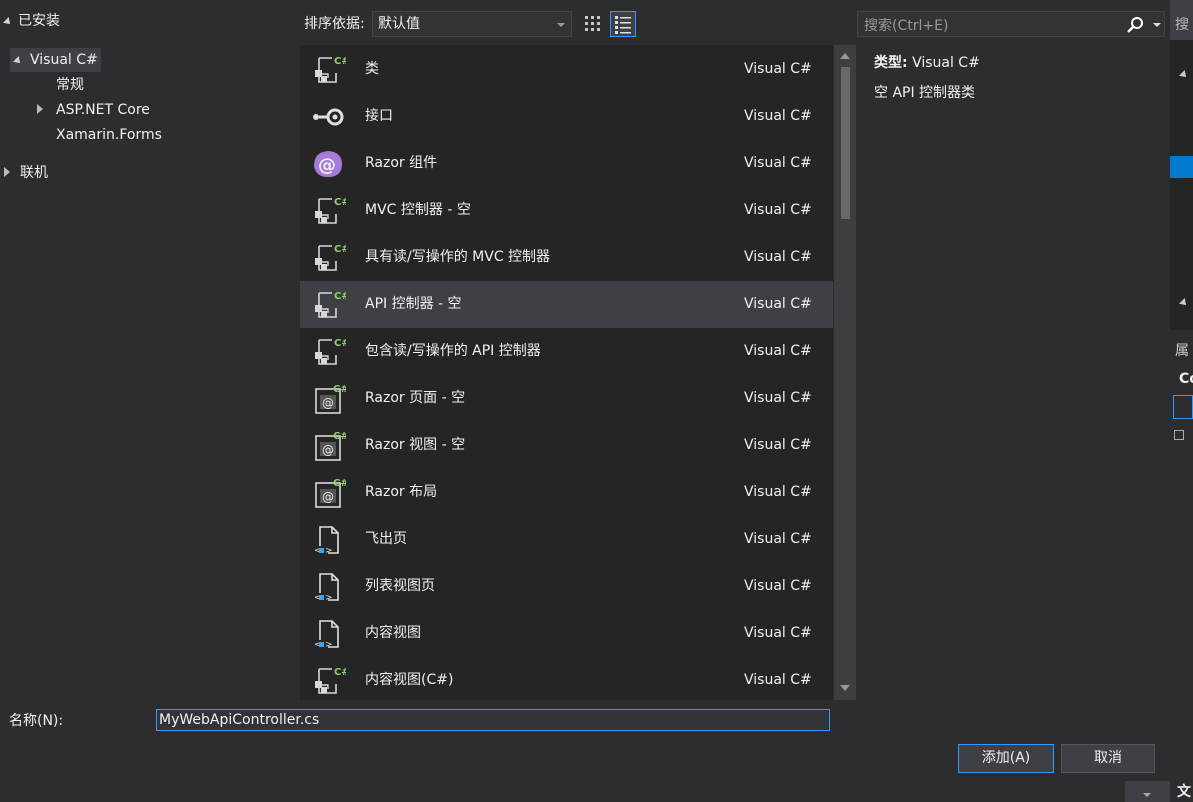 Image resolution: width=1193 pixels, height=802 pixels. I want to click on background-search-box: 搜, so click(1181, 20).